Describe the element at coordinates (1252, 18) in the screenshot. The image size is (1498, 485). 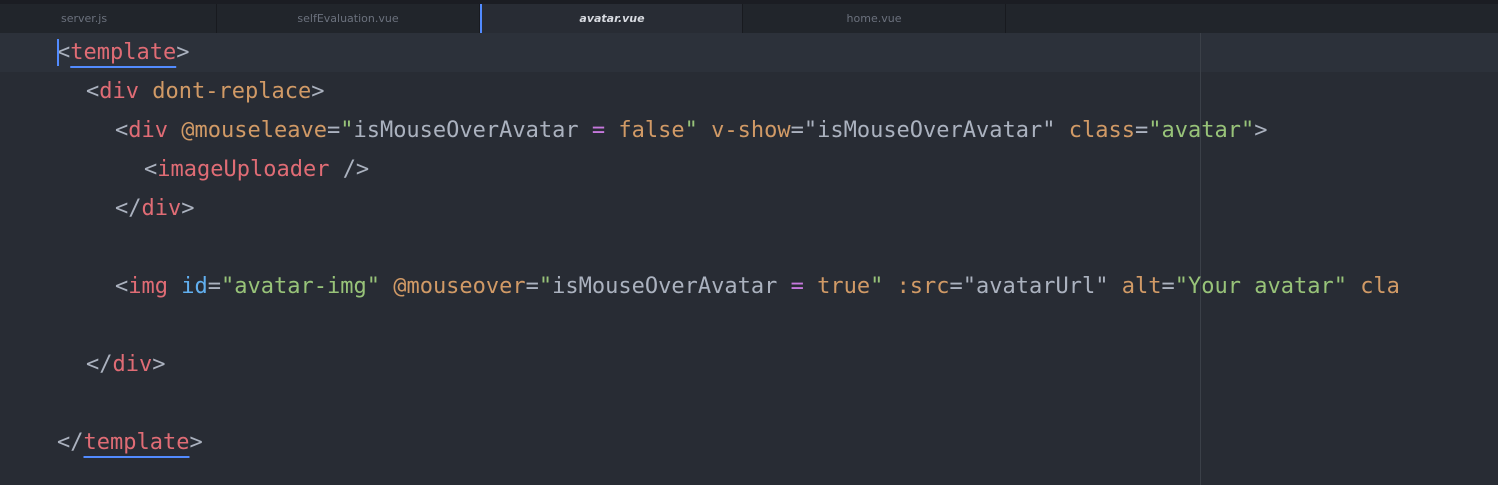
I see `tab-bar-empty-area` at that location.